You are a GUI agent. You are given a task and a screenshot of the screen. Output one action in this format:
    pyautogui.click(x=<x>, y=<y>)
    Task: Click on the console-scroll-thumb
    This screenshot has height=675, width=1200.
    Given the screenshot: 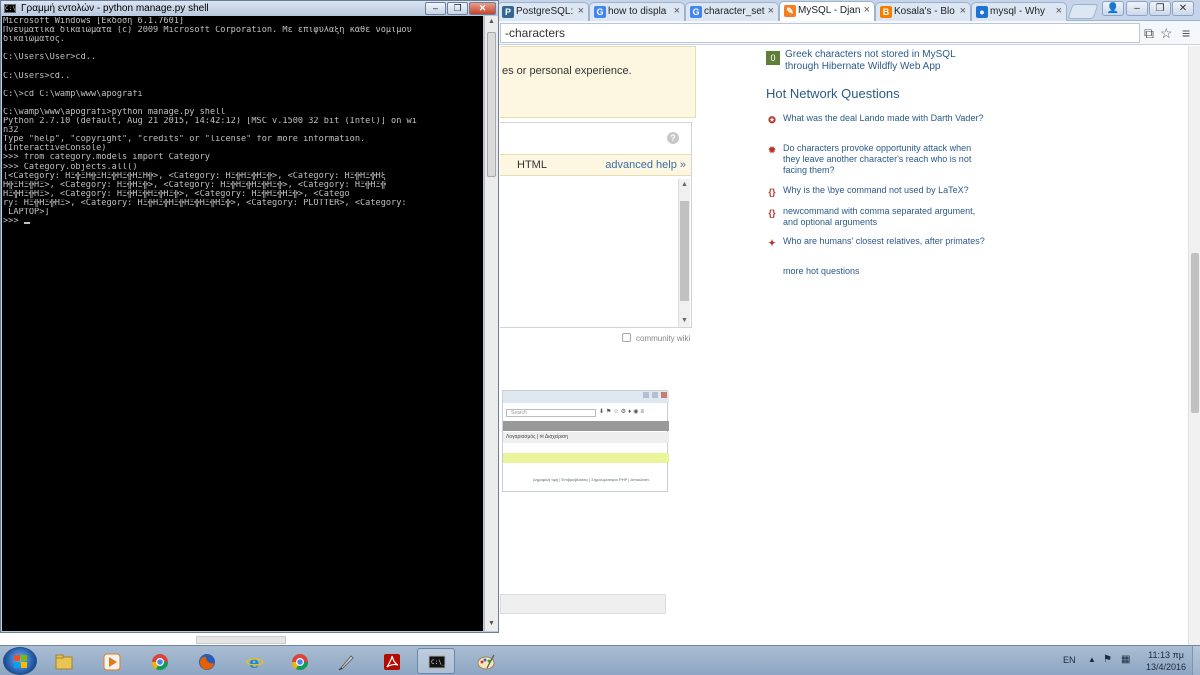 What is the action you would take?
    pyautogui.click(x=491, y=104)
    